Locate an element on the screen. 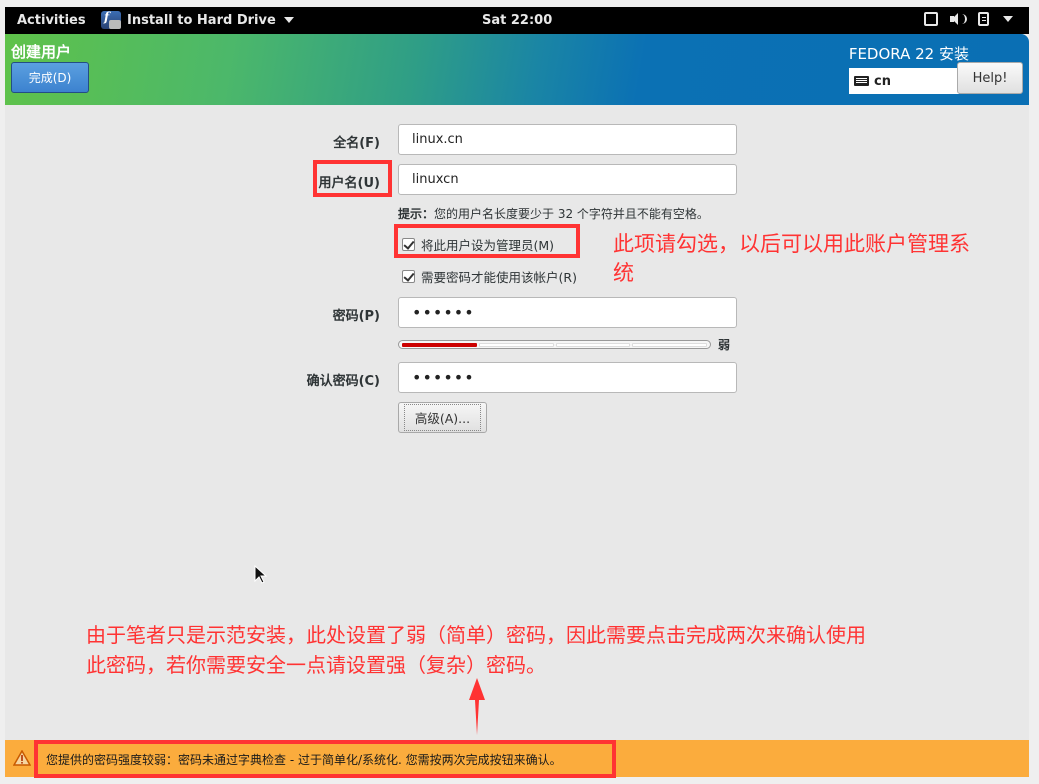 The image size is (1039, 784). username-highlight-box is located at coordinates (352, 178).